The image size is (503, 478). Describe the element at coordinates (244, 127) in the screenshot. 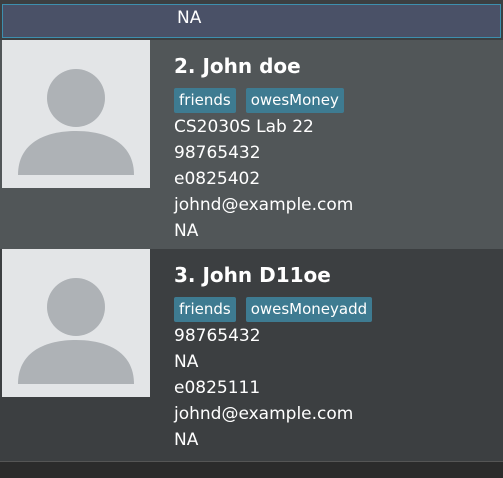

I see `person-field-address: CS2030S Lab 22` at that location.